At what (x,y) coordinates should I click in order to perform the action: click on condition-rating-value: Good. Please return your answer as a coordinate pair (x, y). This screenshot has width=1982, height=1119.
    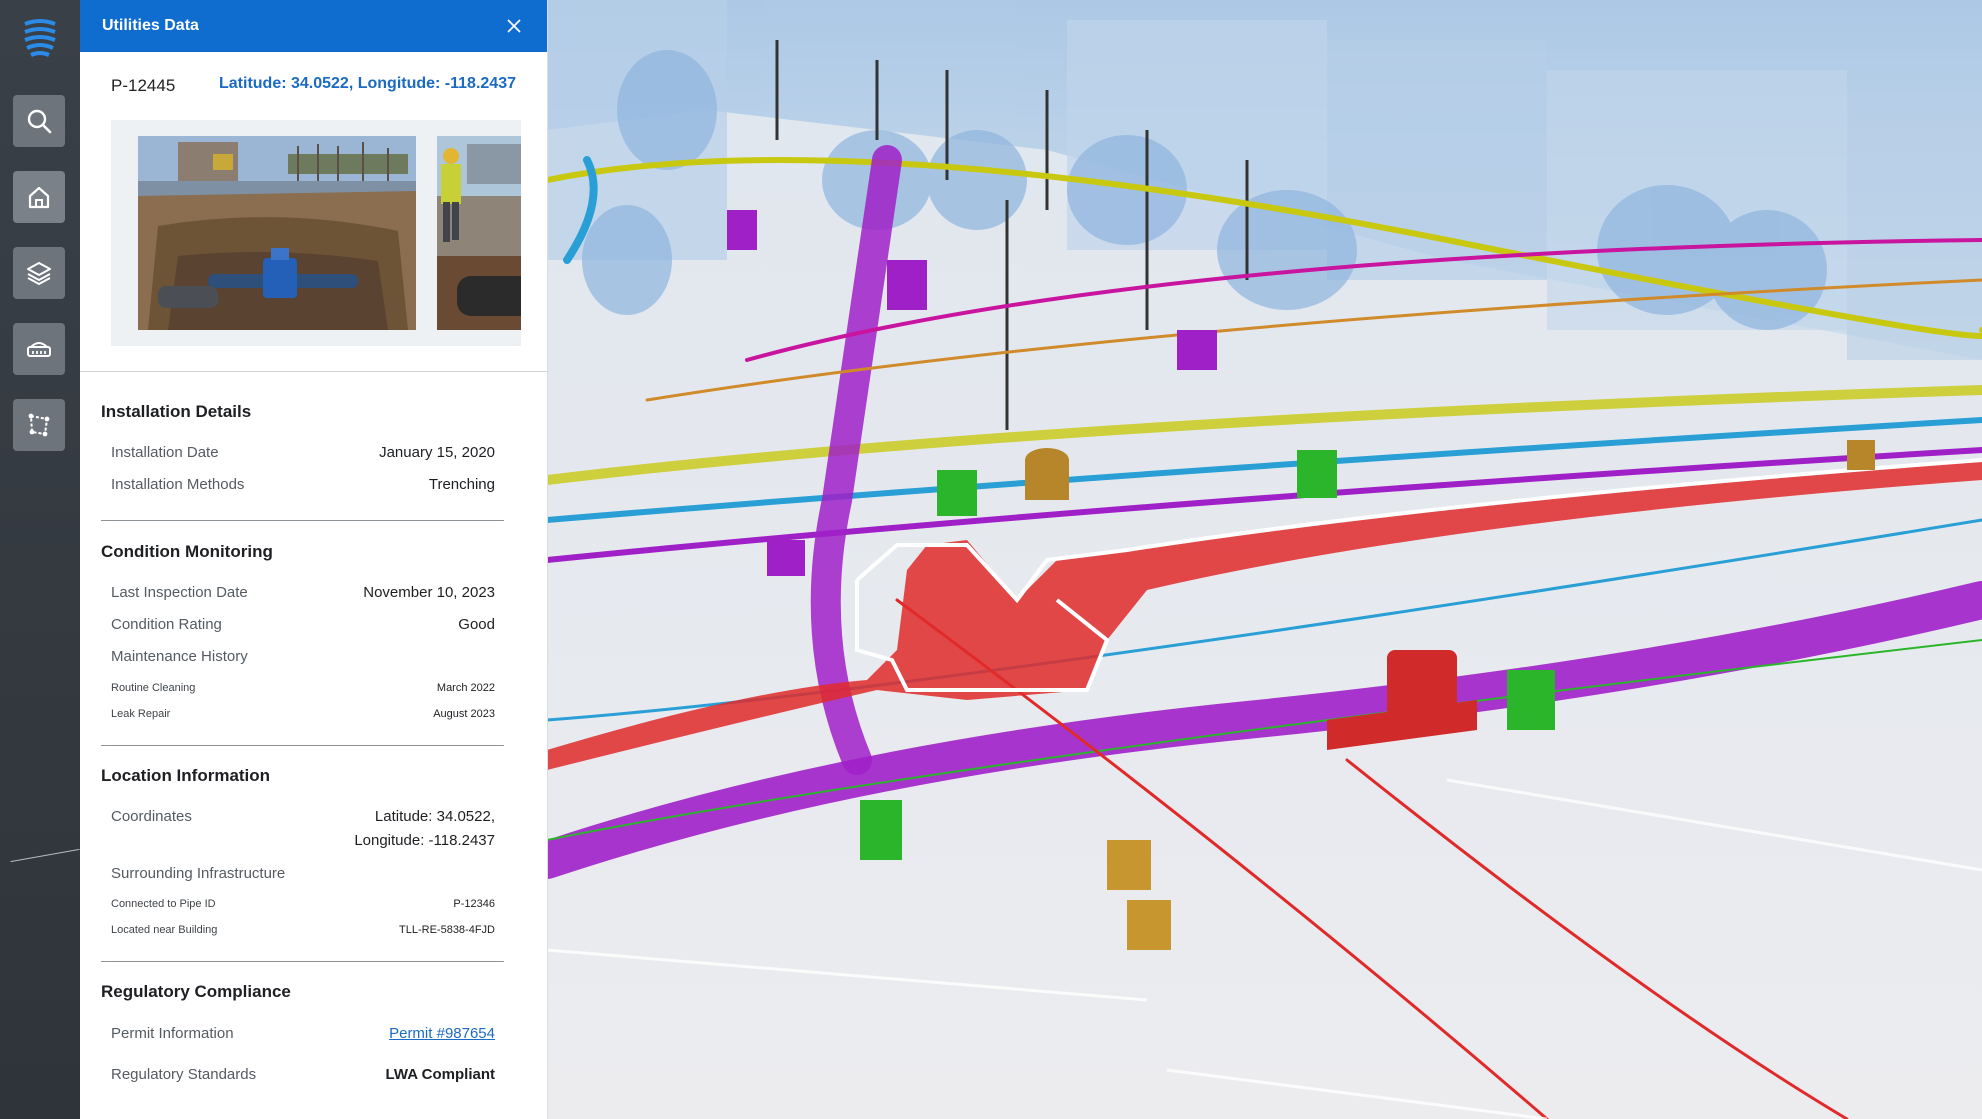
    Looking at the image, I should click on (476, 624).